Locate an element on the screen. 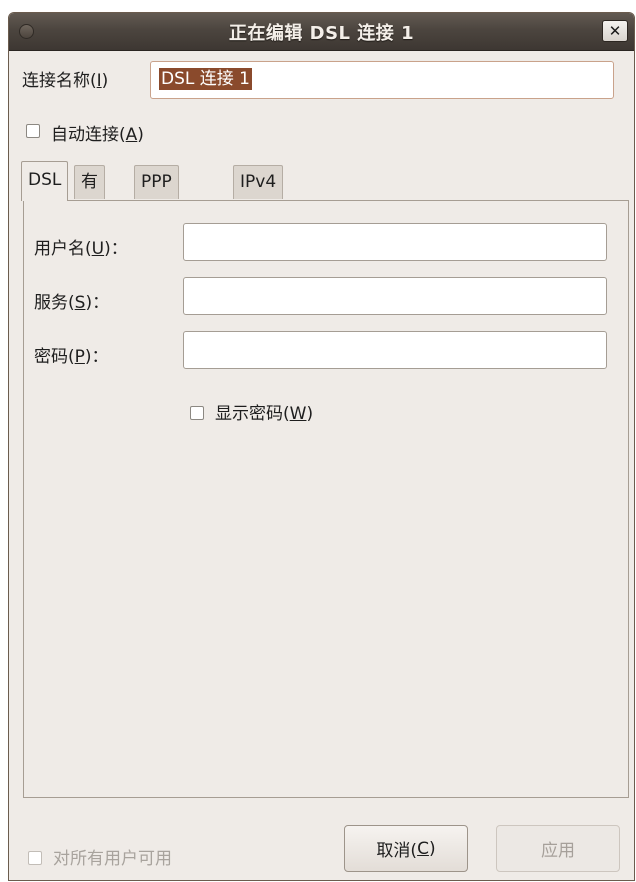 This screenshot has width=636, height=882. close-icon: ✕ is located at coordinates (615, 30).